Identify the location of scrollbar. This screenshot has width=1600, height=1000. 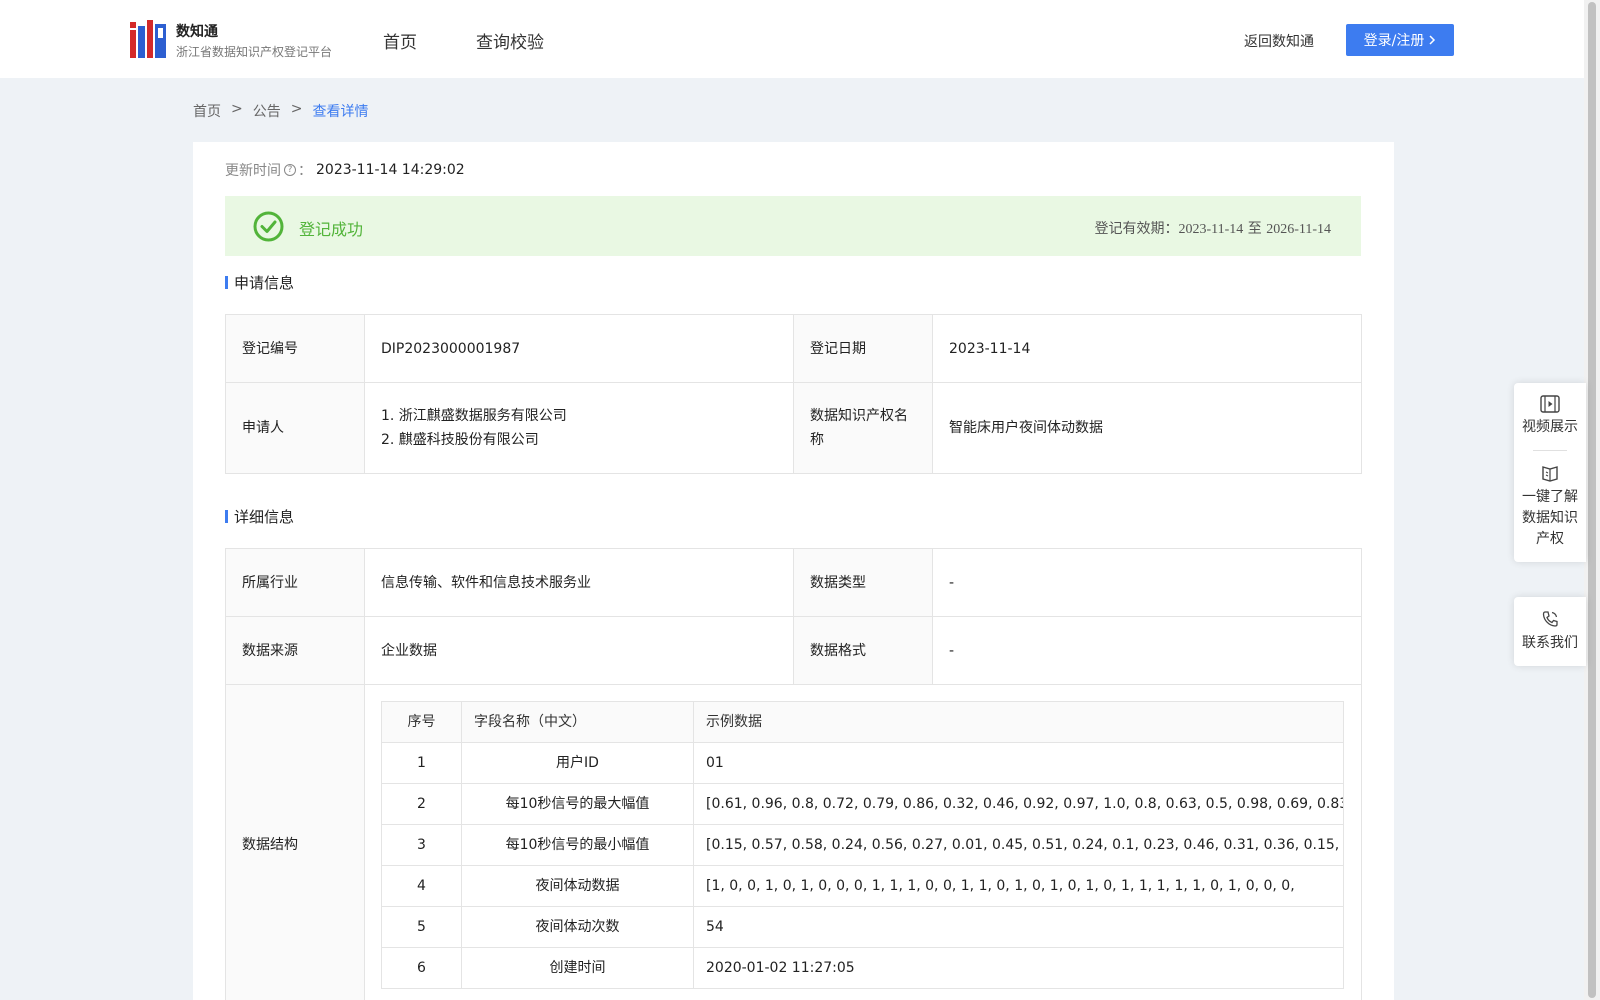
(1592, 500).